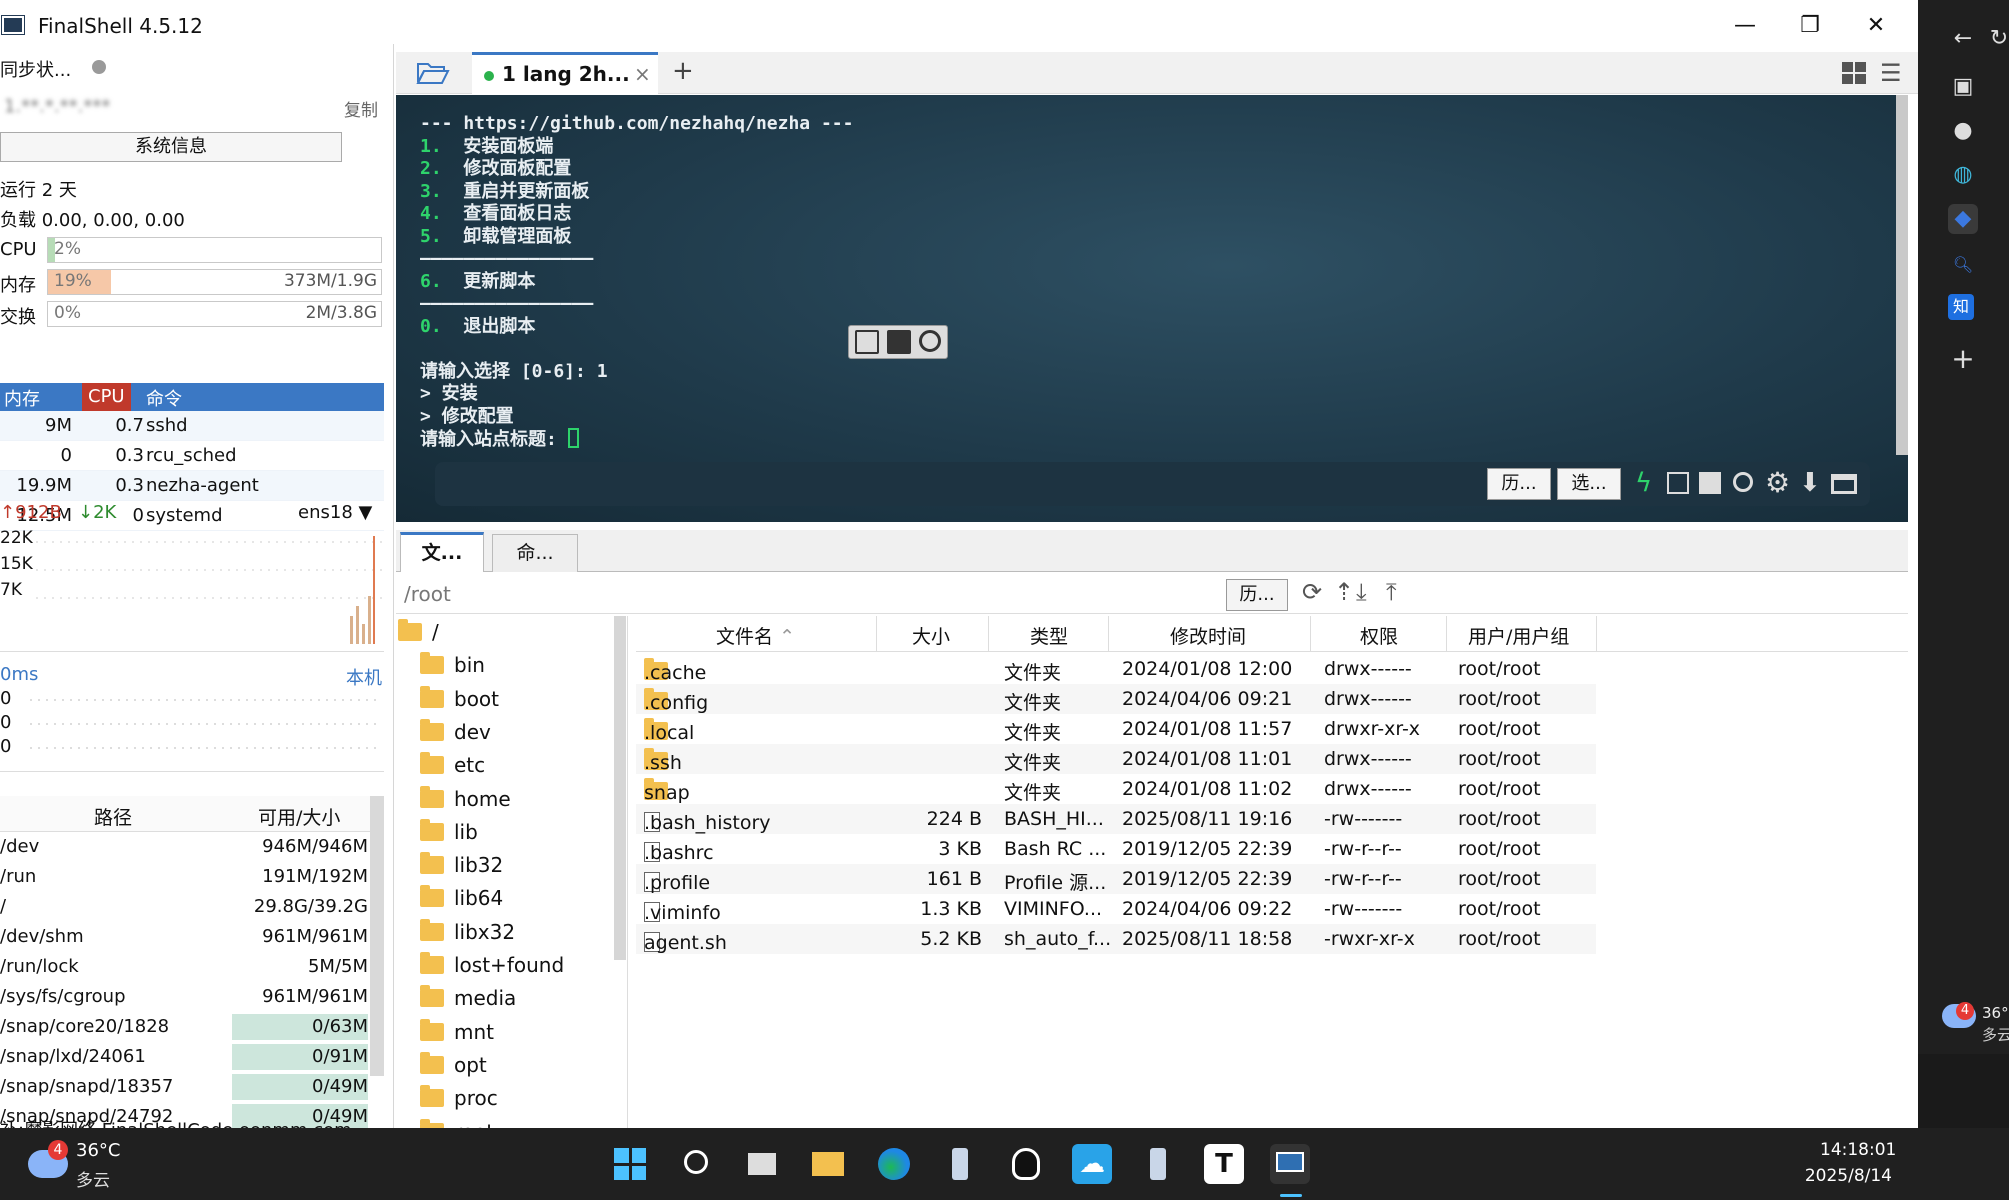  I want to click on tree-item: lib32, so click(461, 869).